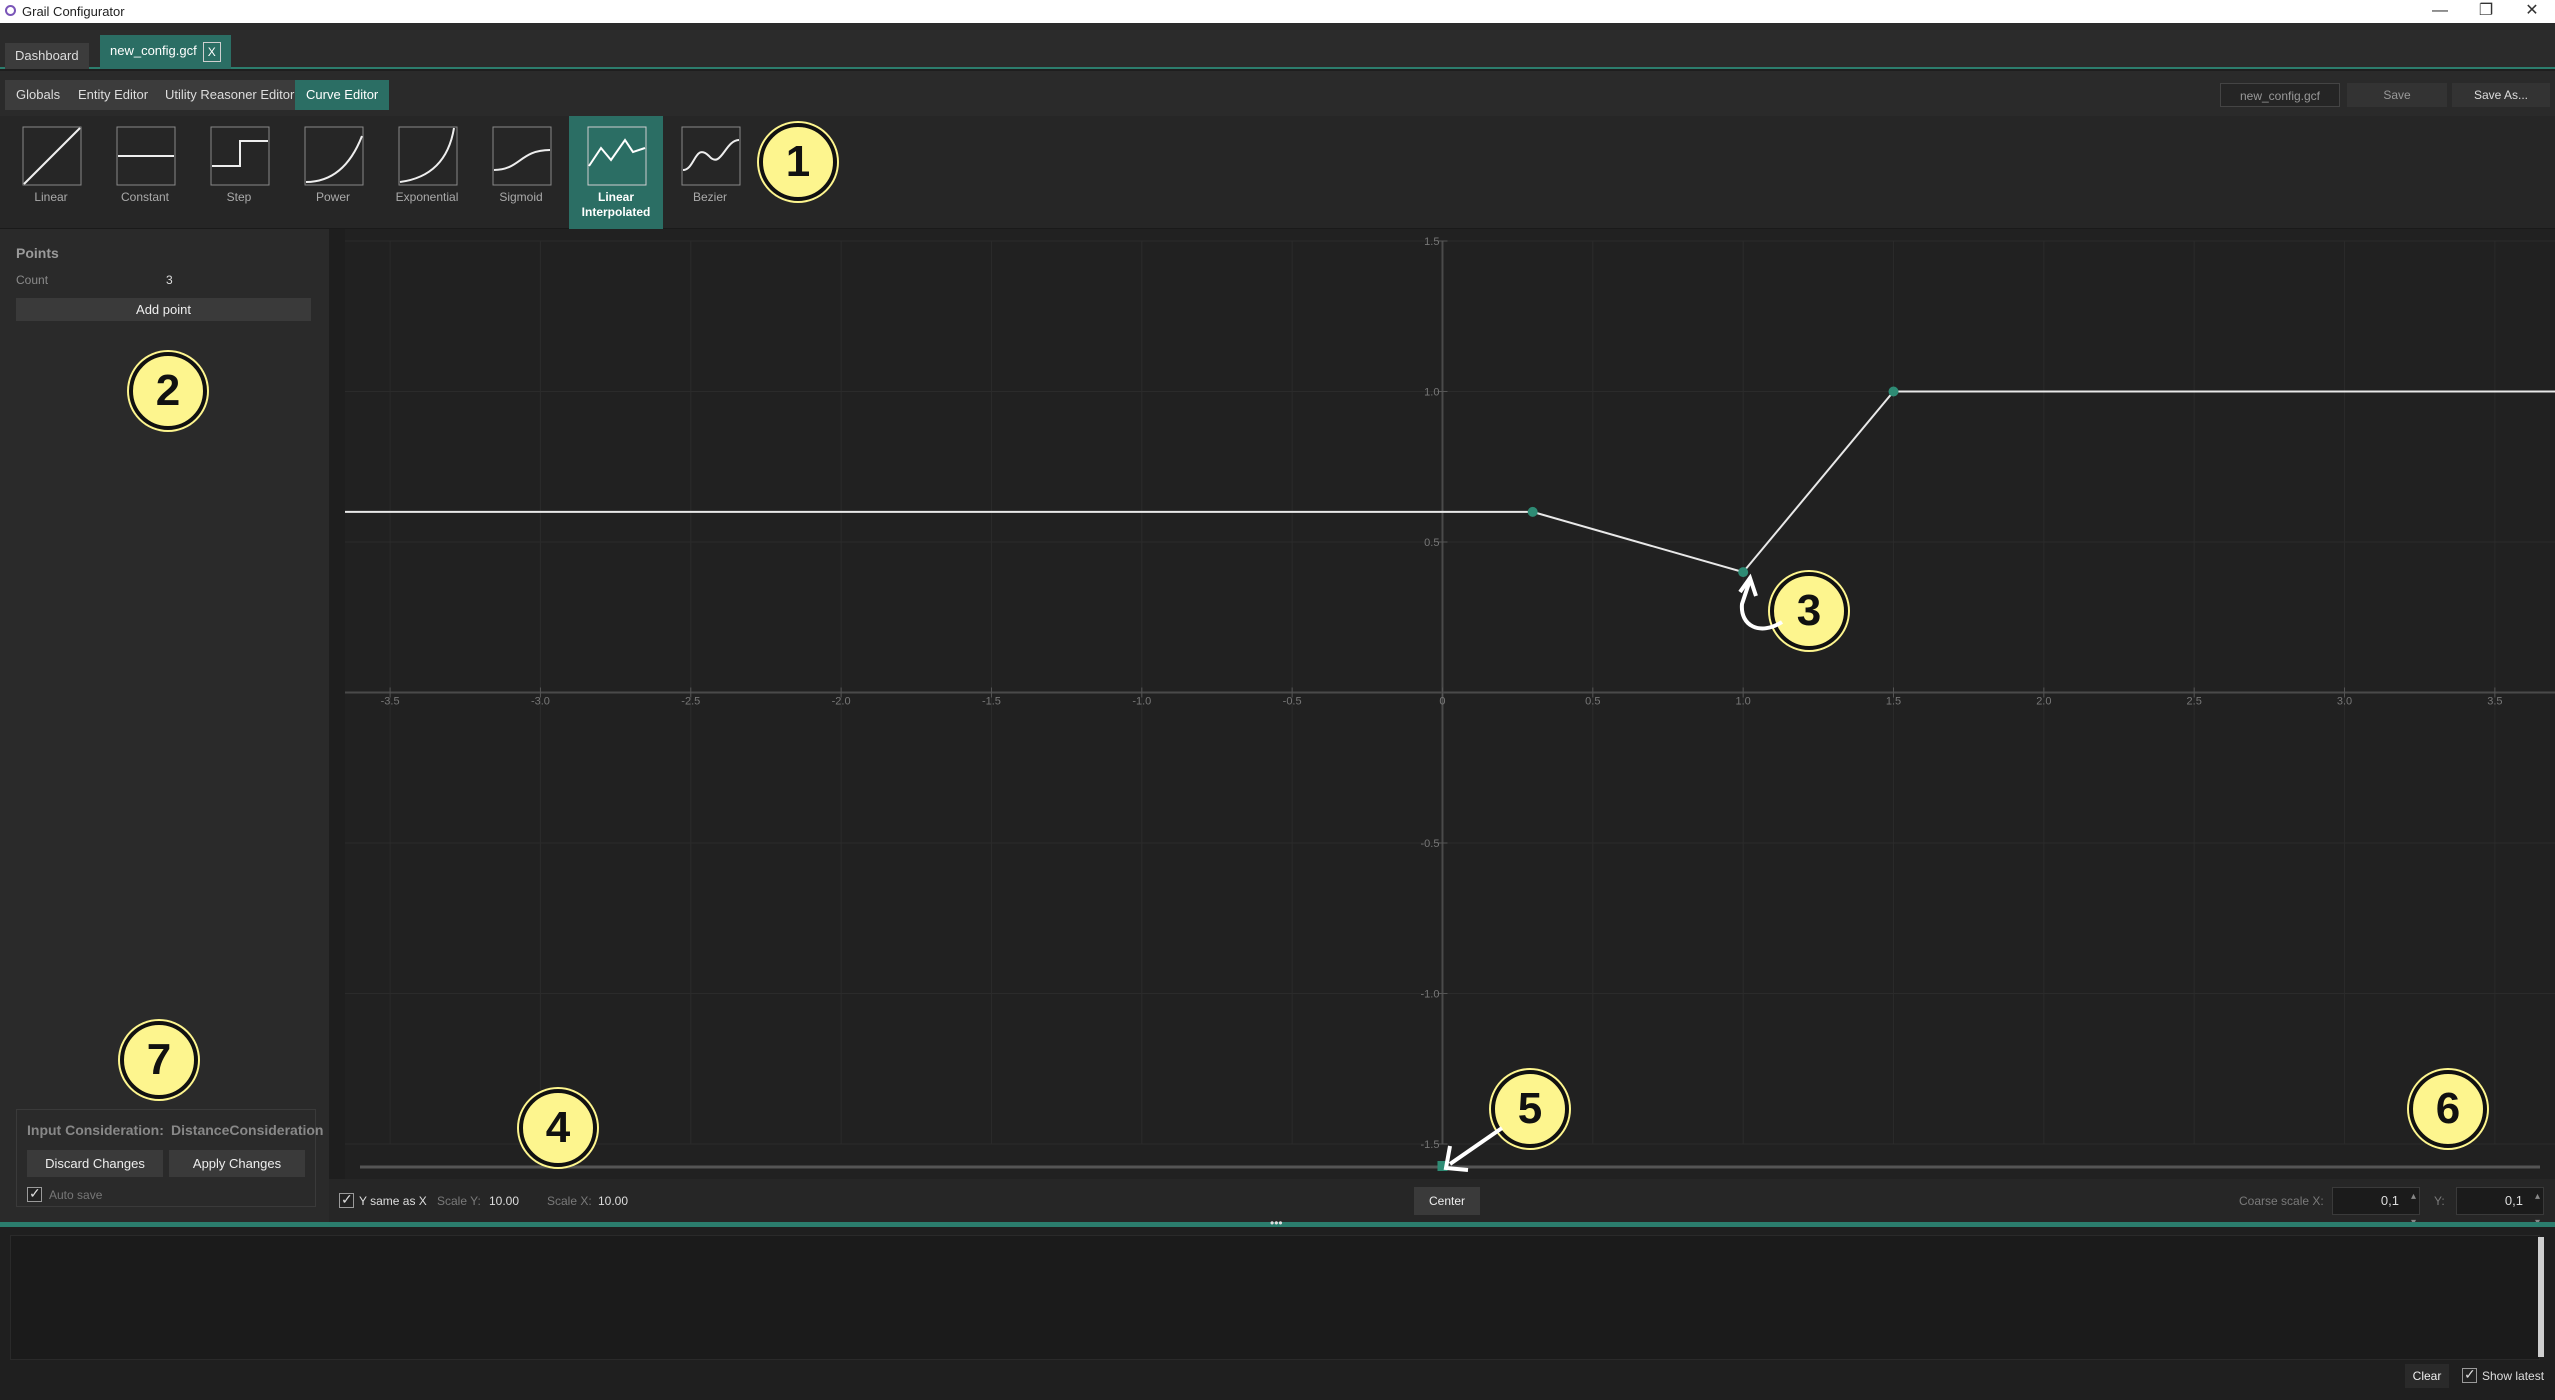  What do you see at coordinates (1450, 482) in the screenshot?
I see `curve-line` at bounding box center [1450, 482].